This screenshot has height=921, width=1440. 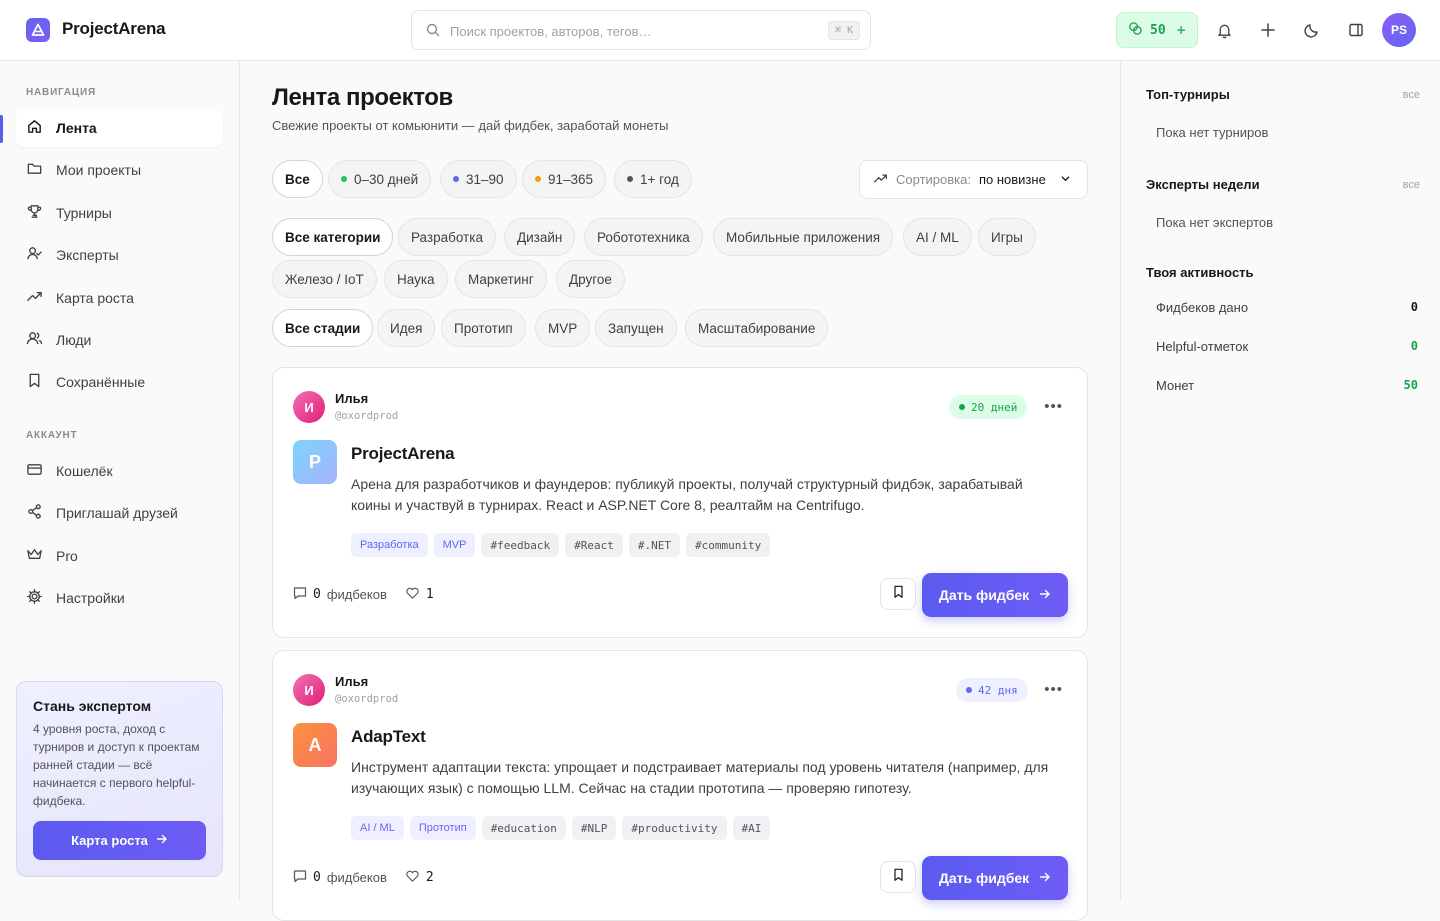 What do you see at coordinates (380, 179) in the screenshot?
I see `age-filter-0-30: 0–30 дней` at bounding box center [380, 179].